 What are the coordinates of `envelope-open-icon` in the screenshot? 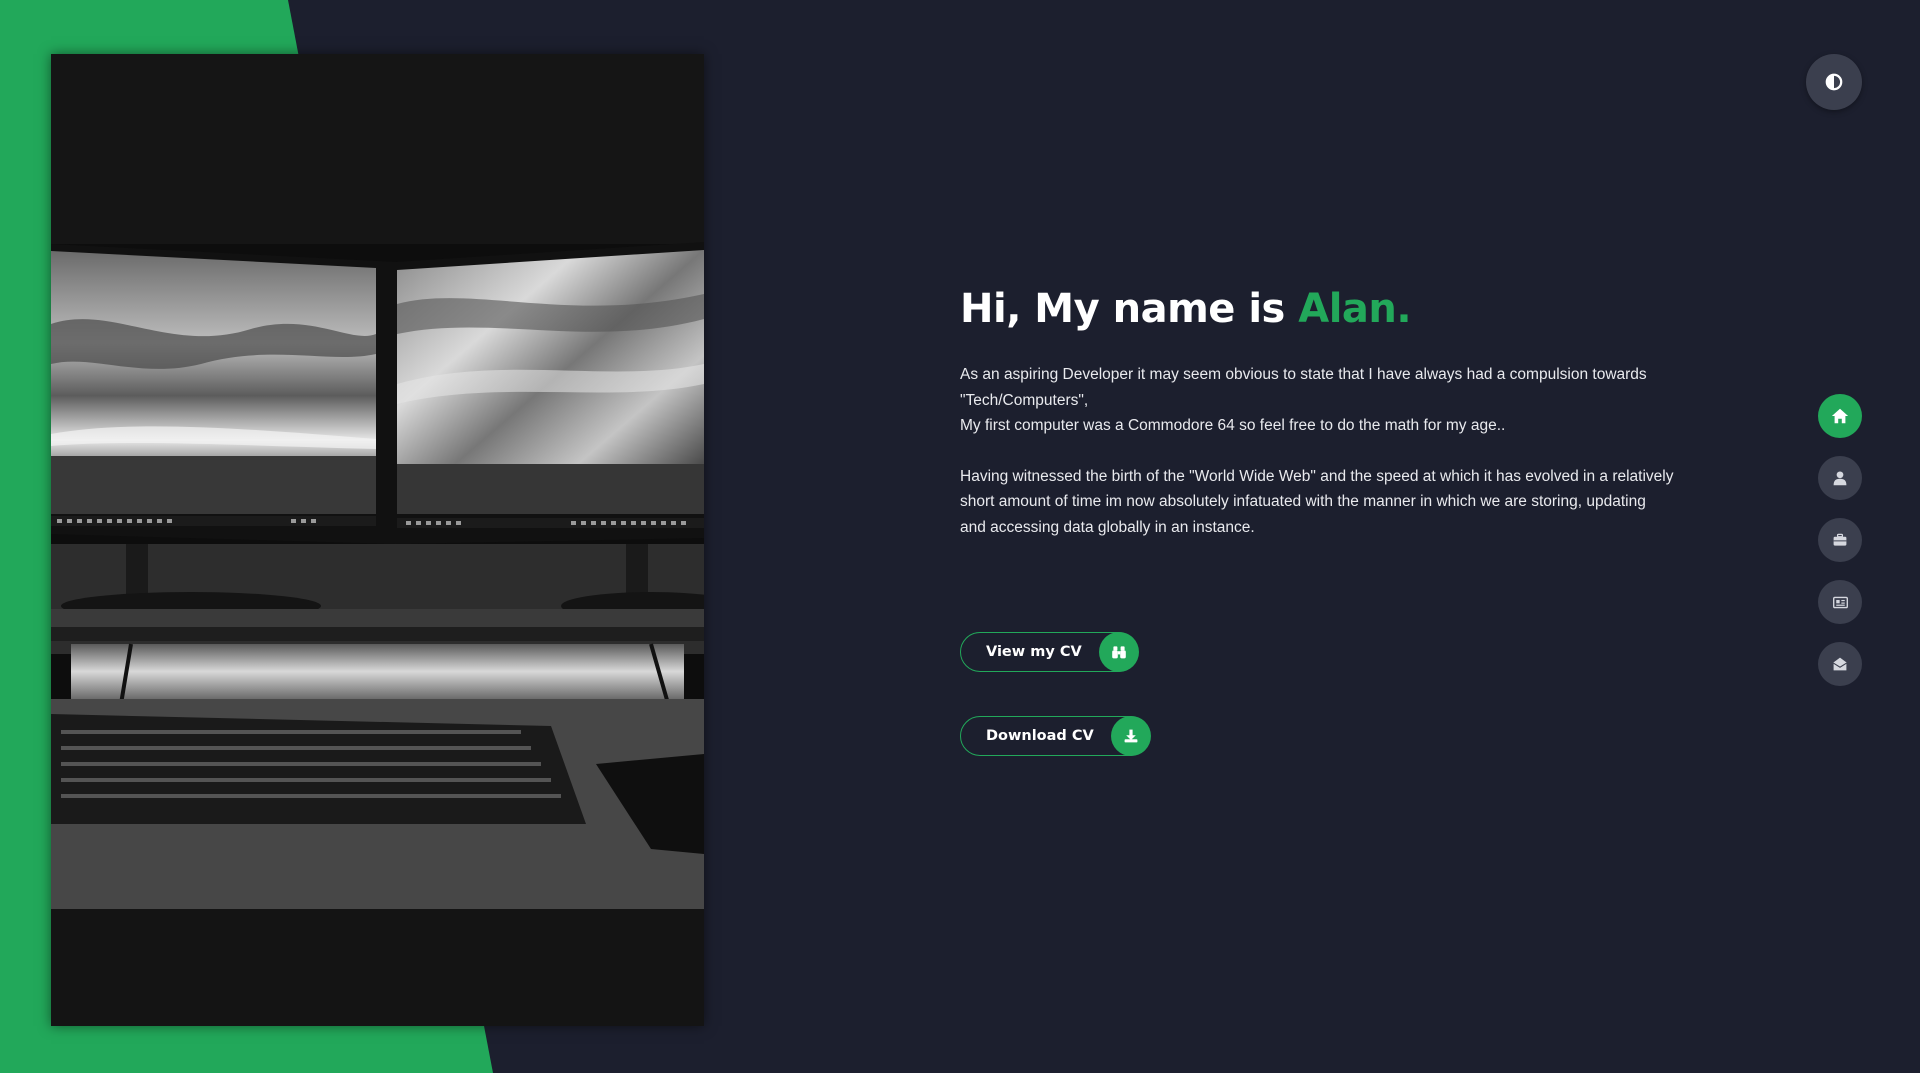 It's located at (1840, 664).